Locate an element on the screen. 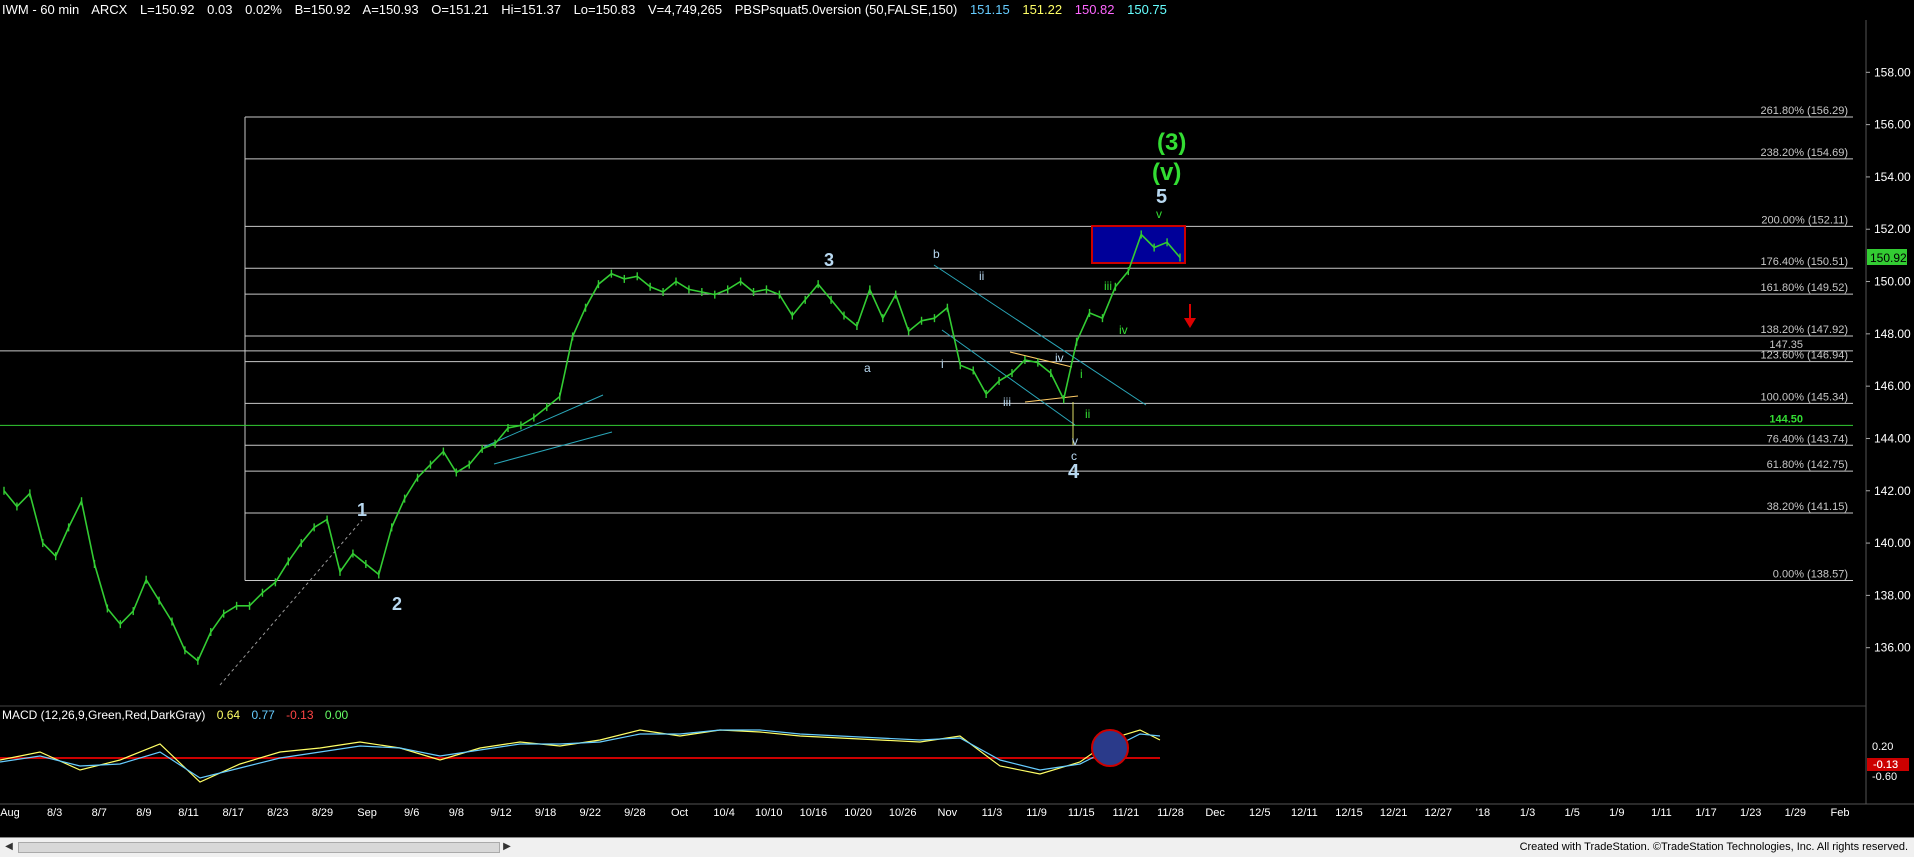 Image resolution: width=1914 pixels, height=857 pixels. x-tick-label-16: 10/4 is located at coordinates (723, 813).